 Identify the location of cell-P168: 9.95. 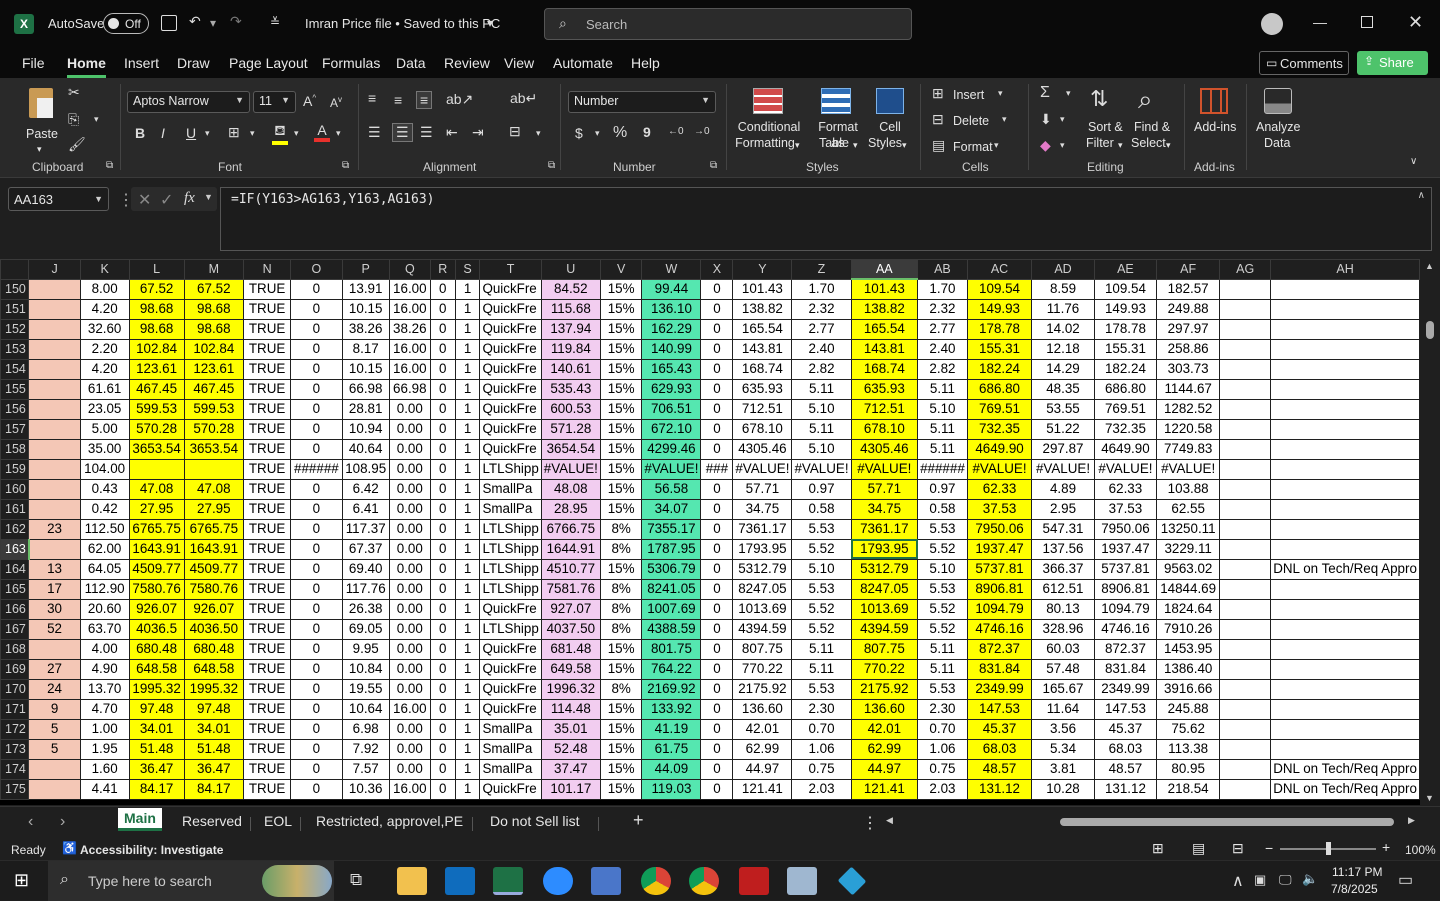
(365, 649).